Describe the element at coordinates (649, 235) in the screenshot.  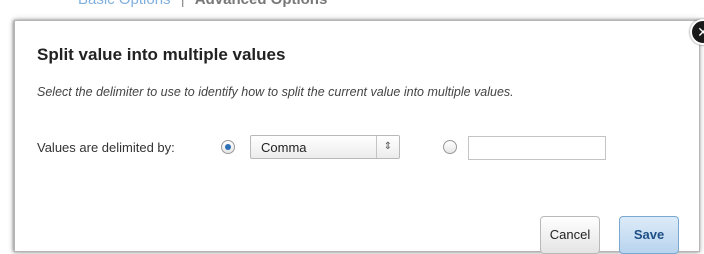
I see `save-button: Save` at that location.